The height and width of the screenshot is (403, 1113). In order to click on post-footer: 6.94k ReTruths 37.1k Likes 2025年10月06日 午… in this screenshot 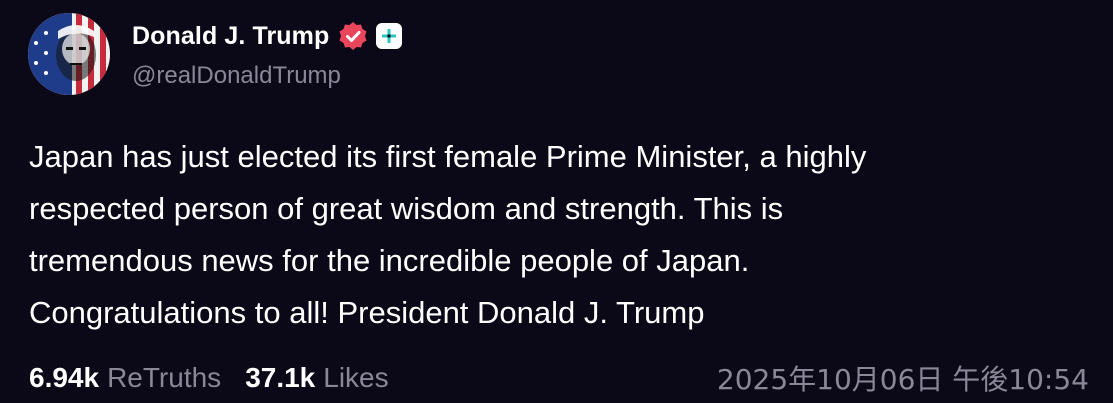, I will do `click(559, 378)`.